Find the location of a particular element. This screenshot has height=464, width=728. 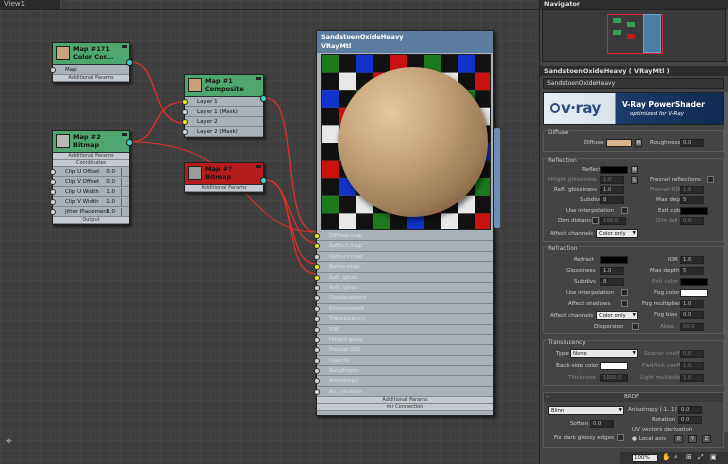

fog-color-swatch is located at coordinates (694, 293).